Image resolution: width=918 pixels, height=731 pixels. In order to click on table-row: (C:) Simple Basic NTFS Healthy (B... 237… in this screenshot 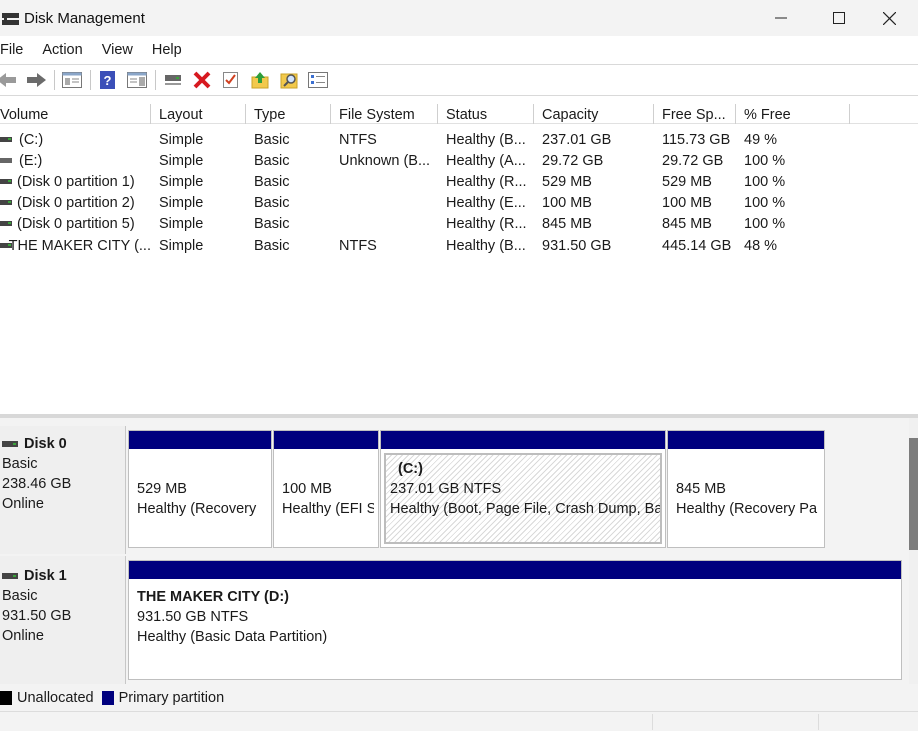, I will do `click(459, 139)`.